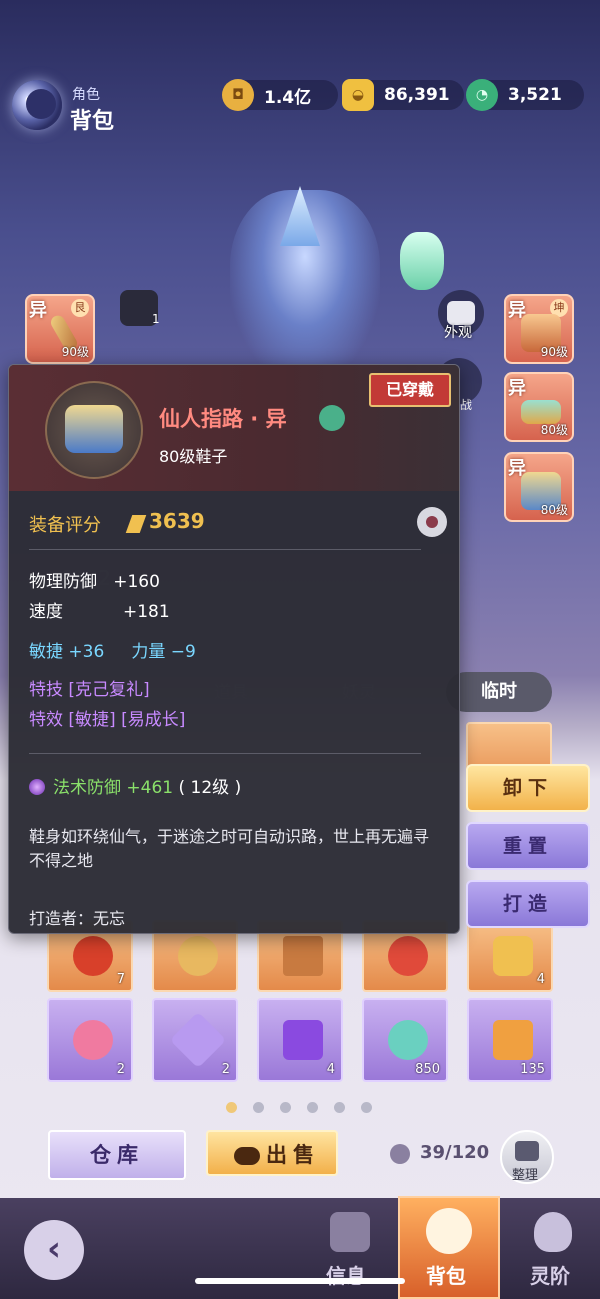 The image size is (600, 1299). Describe the element at coordinates (60, 329) in the screenshot. I see `slot-weapon: 异 艮 90级` at that location.